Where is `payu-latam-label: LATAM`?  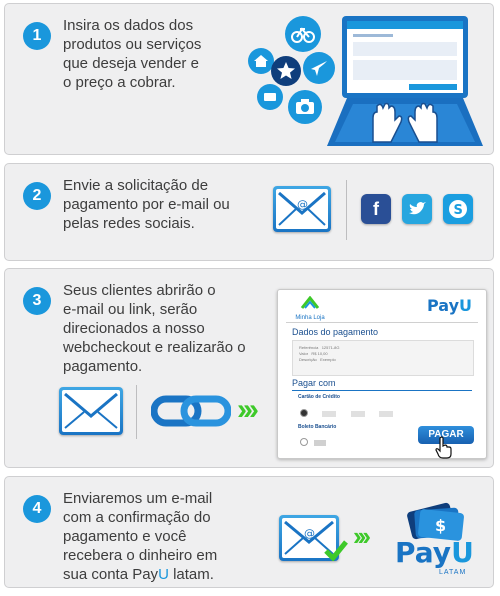 payu-latam-label: LATAM is located at coordinates (453, 572).